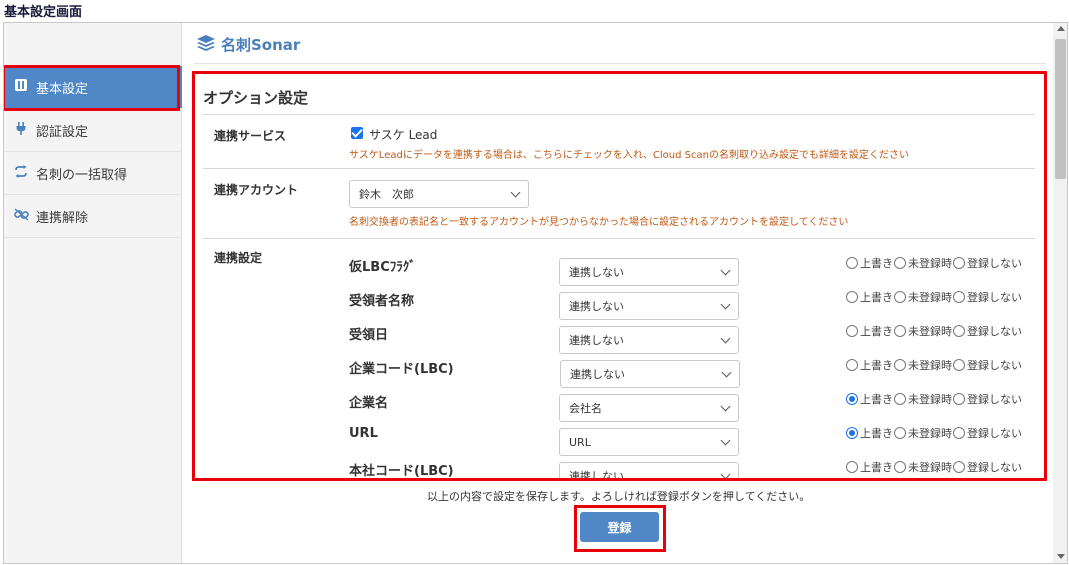 The width and height of the screenshot is (1069, 565). I want to click on scroll-thumb, so click(1060, 109).